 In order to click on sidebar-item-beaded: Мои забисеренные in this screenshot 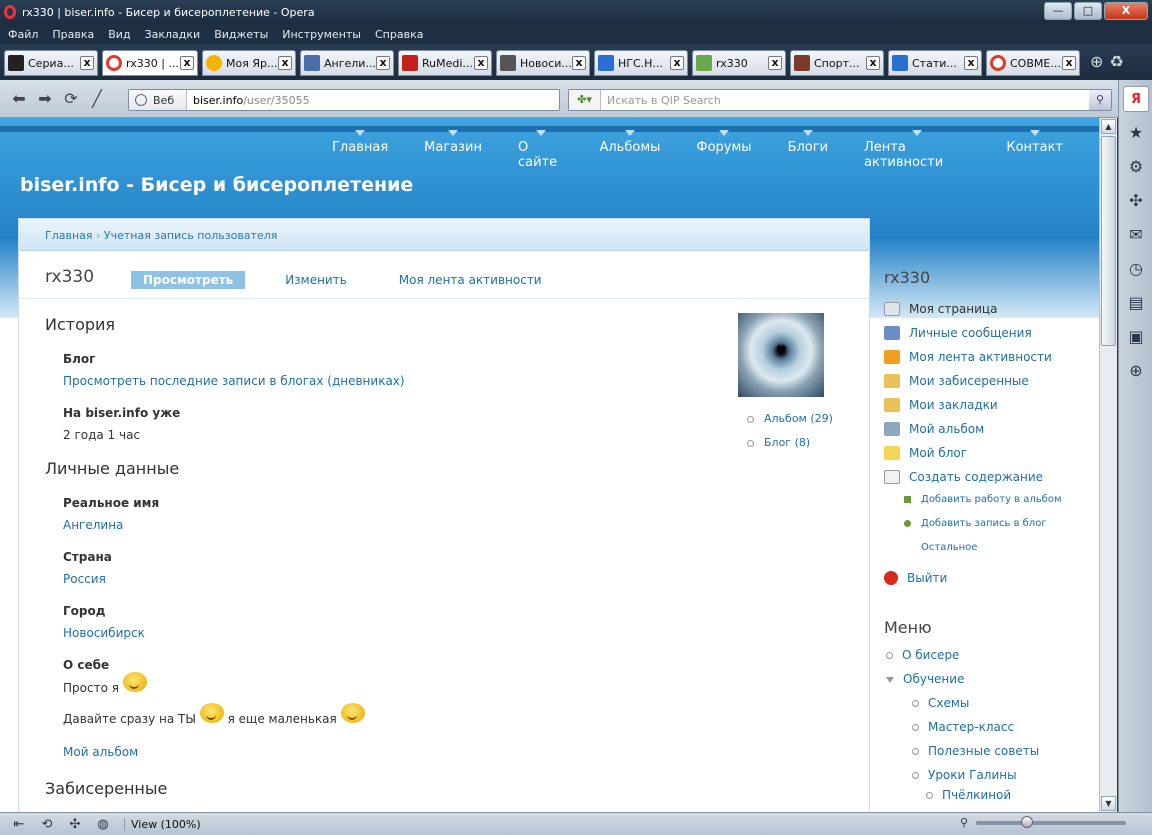, I will do `click(956, 381)`.